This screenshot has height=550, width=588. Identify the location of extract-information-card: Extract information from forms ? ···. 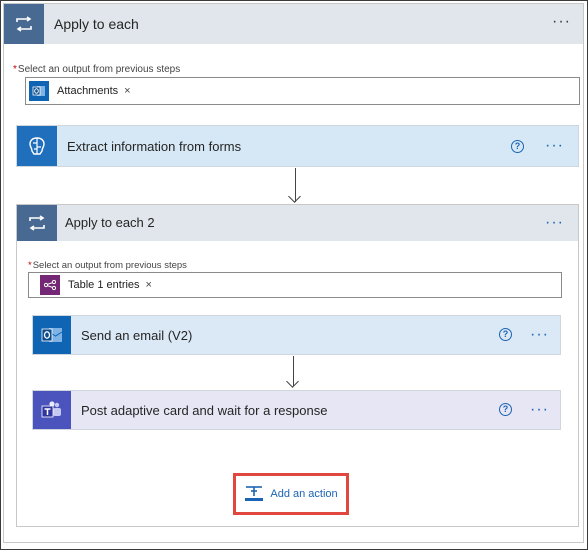
(297, 146).